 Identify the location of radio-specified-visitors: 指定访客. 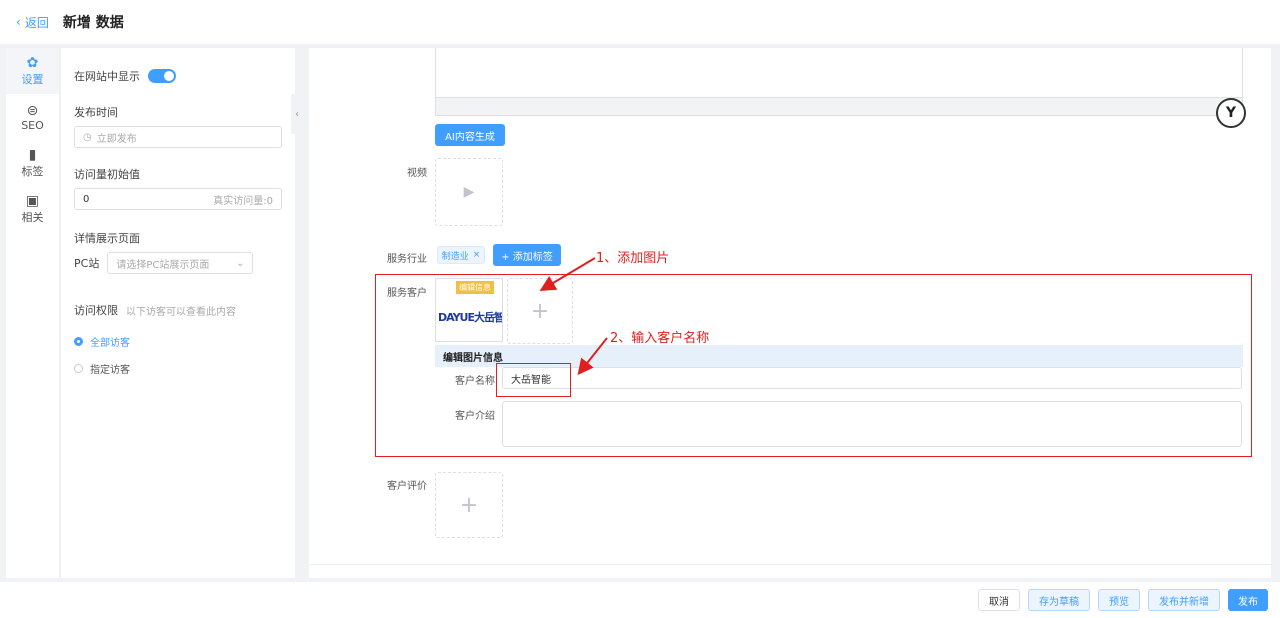
(178, 368).